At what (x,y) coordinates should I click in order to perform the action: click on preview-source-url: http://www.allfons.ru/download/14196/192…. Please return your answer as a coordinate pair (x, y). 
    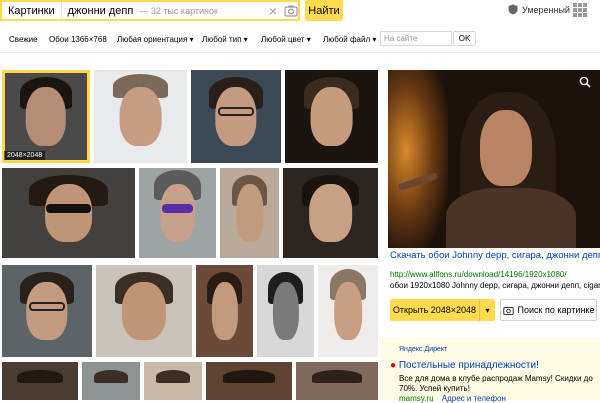
    Looking at the image, I should click on (495, 274).